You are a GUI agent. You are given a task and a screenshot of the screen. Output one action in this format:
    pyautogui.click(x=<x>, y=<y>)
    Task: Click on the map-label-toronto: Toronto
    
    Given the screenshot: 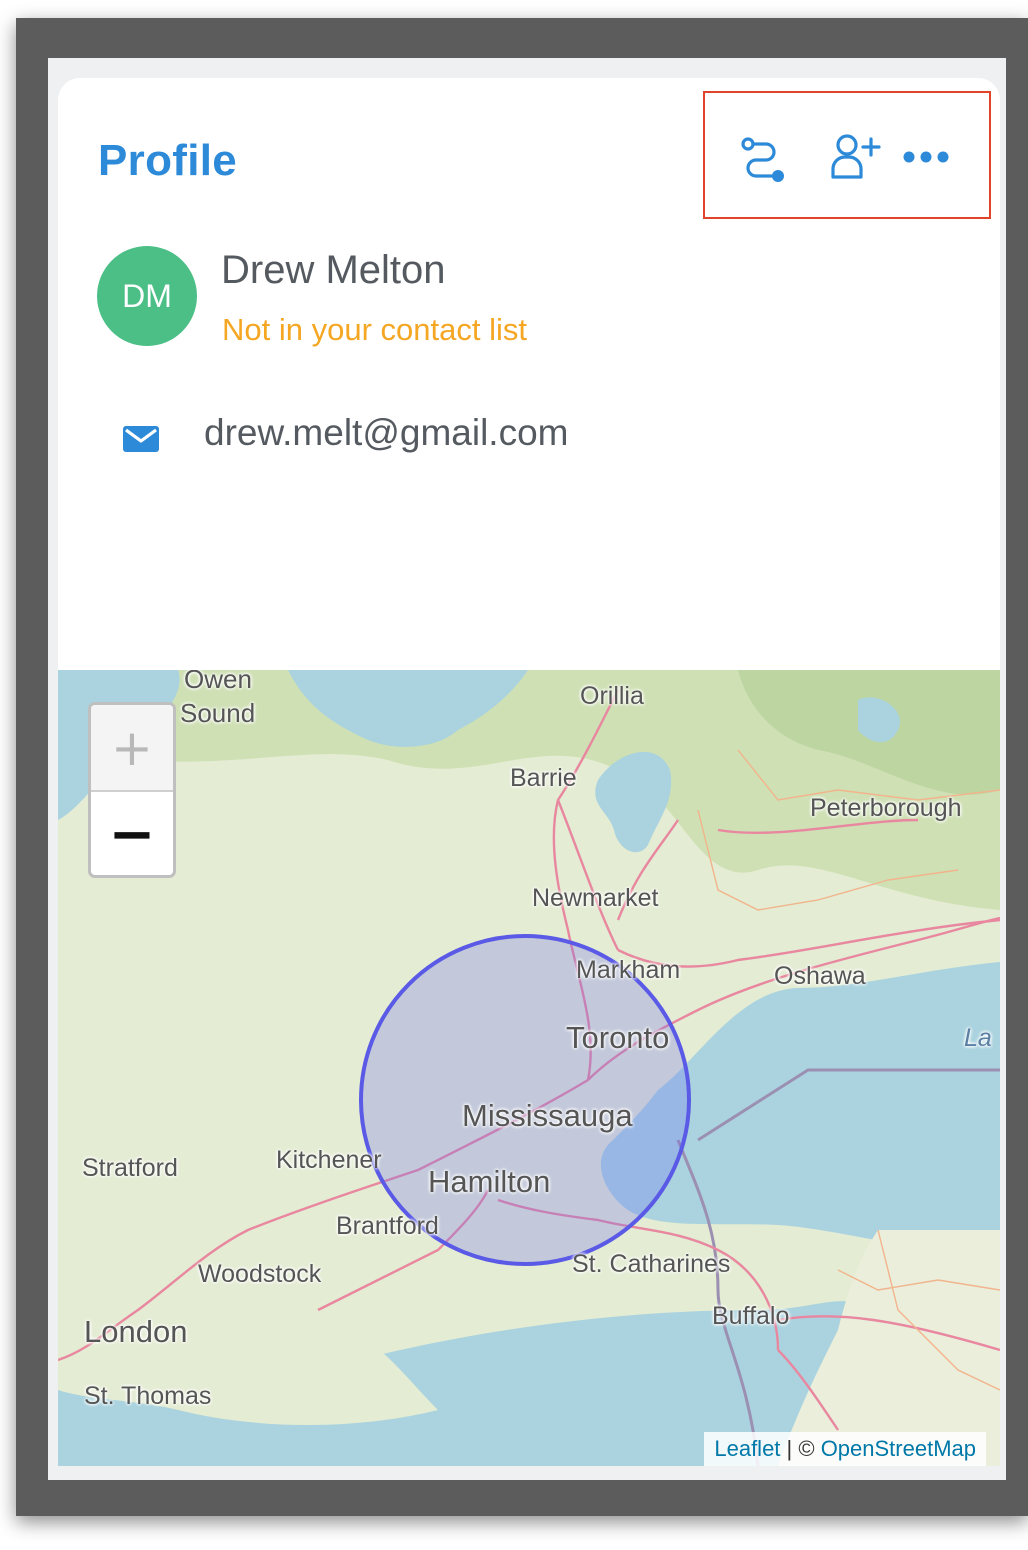 What is the action you would take?
    pyautogui.click(x=618, y=1037)
    